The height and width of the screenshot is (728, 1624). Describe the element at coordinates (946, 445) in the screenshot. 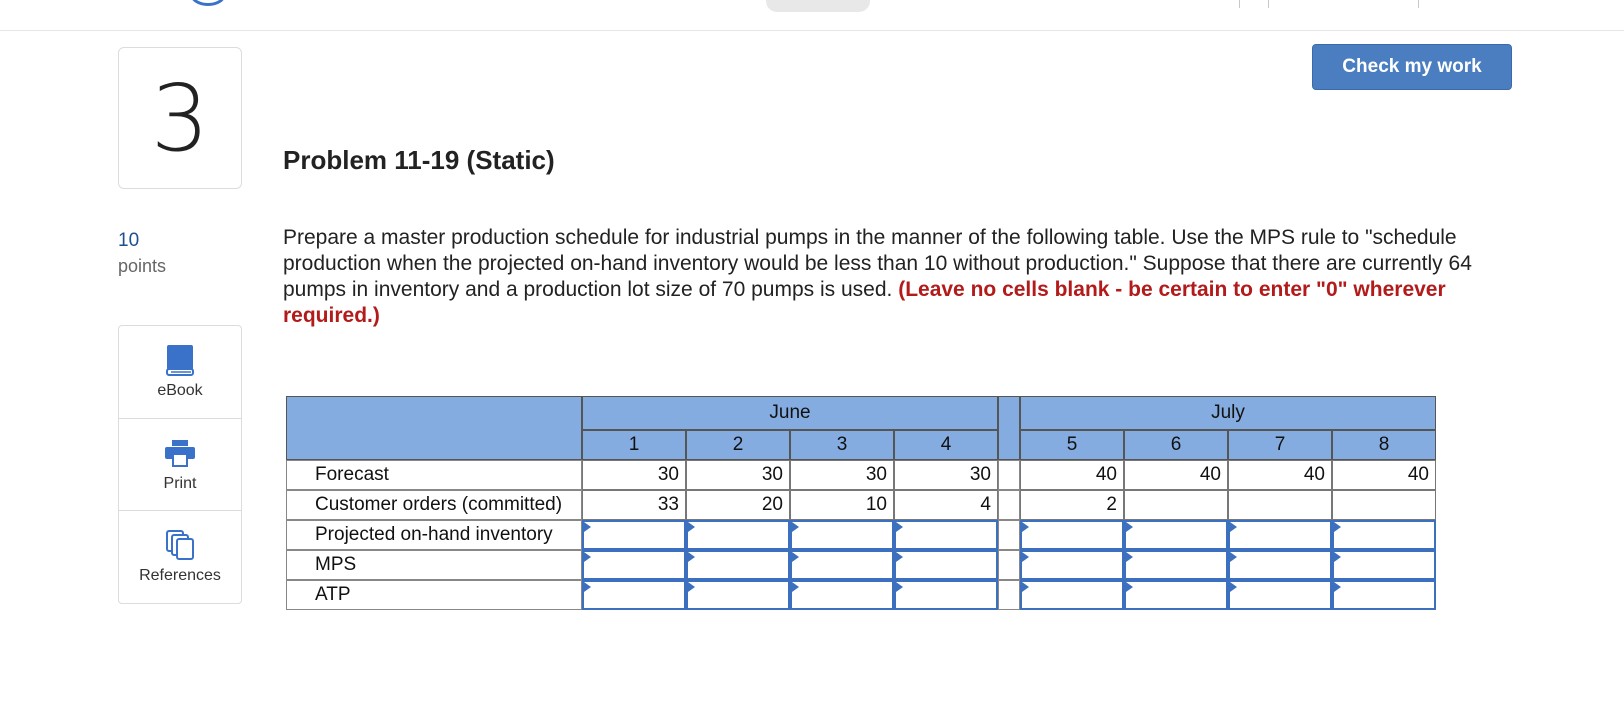

I see `week-header: 4` at that location.